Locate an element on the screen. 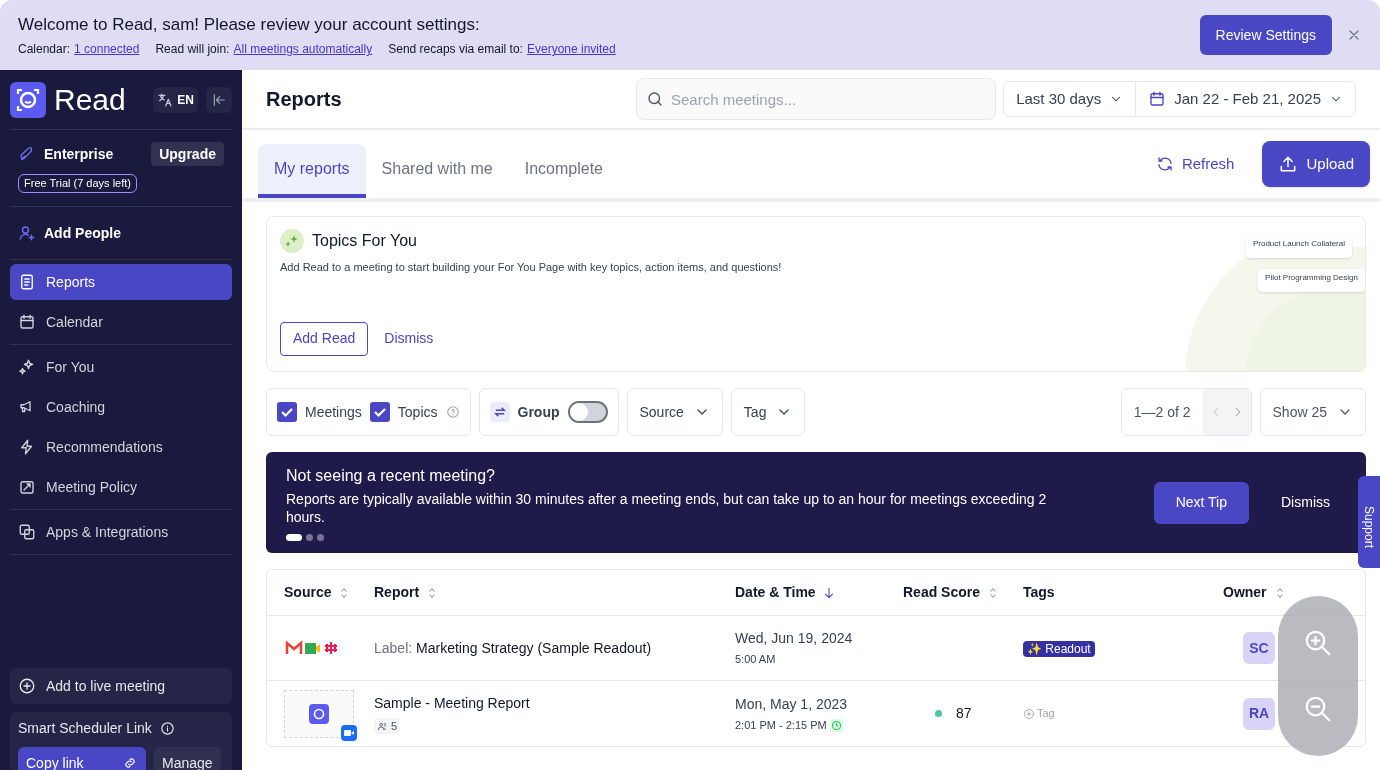  preview-title: Pilot Programming Design is located at coordinates (1311, 278).